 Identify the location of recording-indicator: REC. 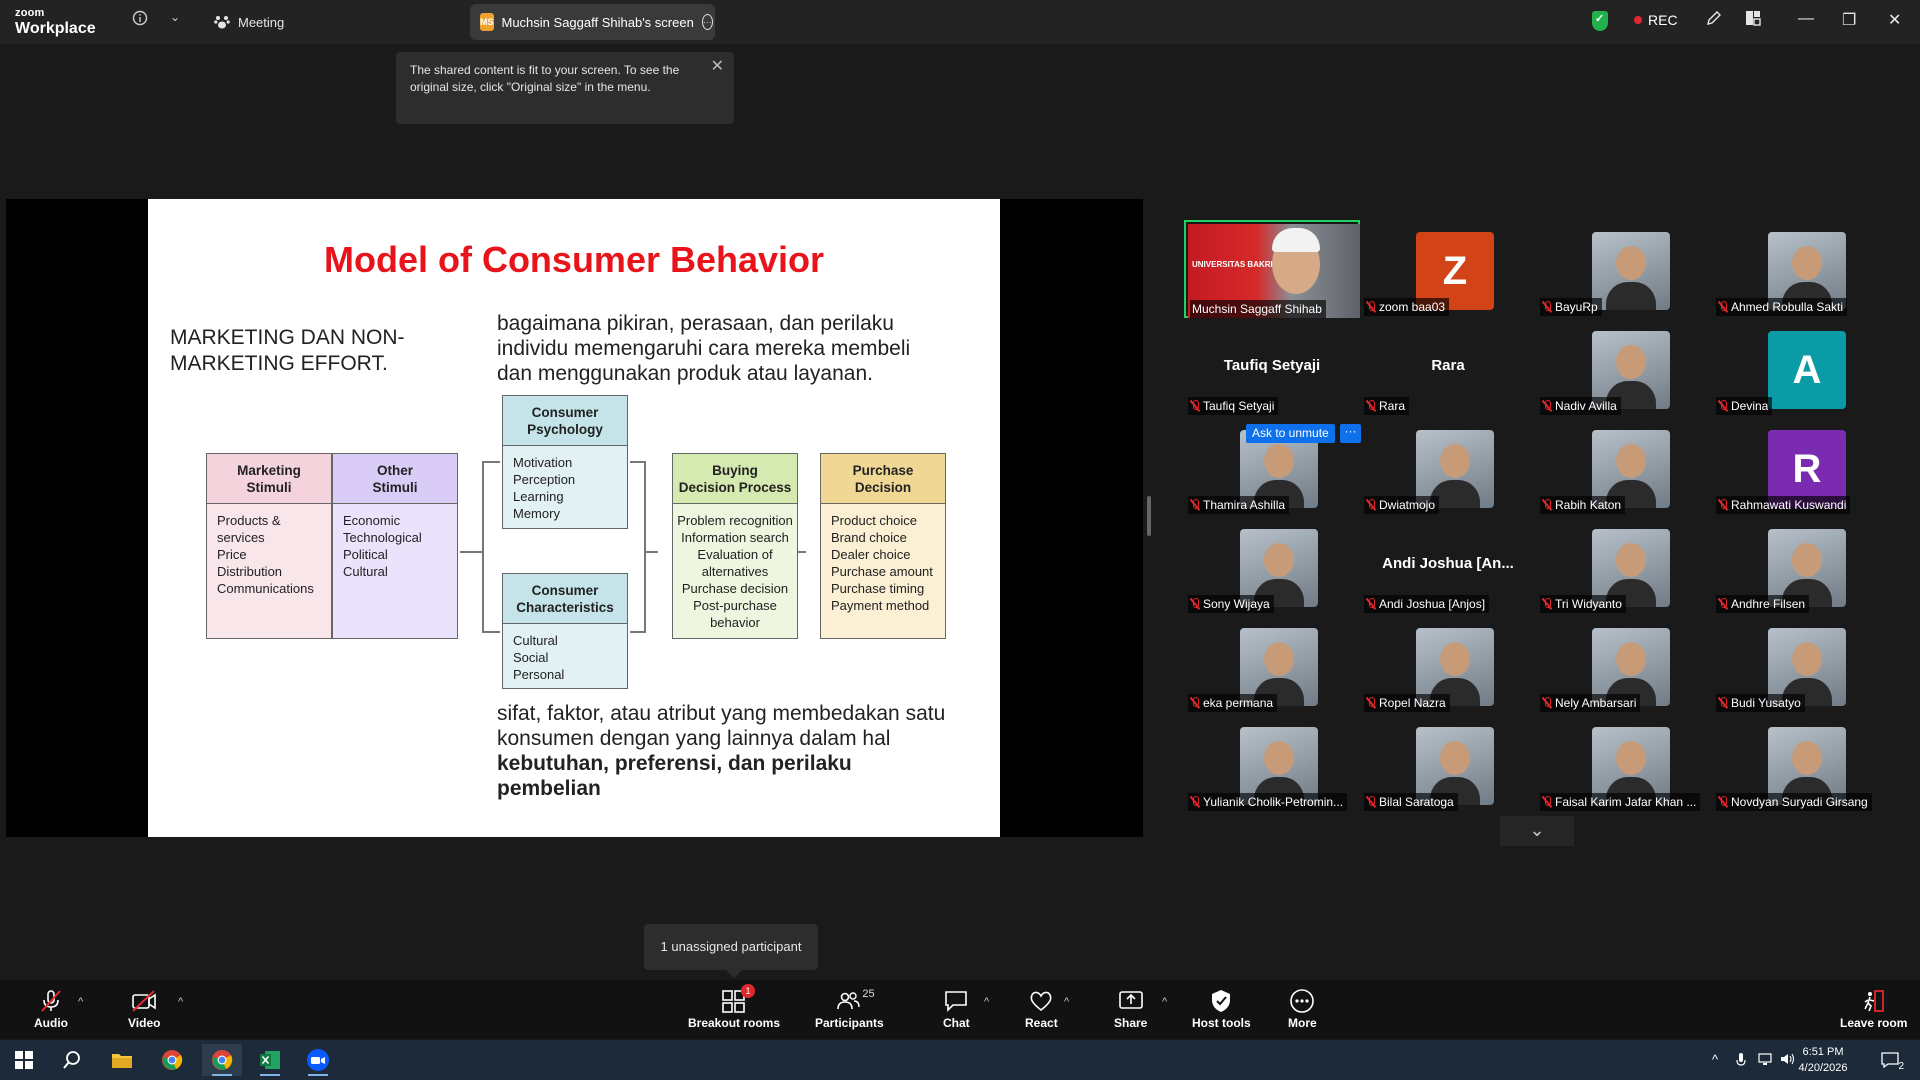
(1656, 20).